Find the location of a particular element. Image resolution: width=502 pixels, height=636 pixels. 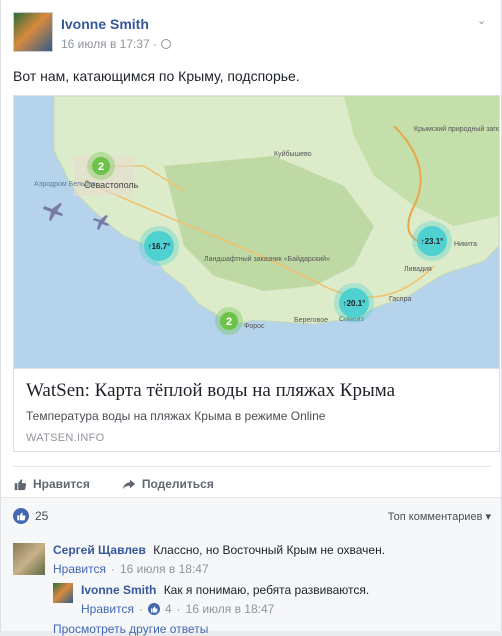

temp-value: ↑20.1° is located at coordinates (354, 303).